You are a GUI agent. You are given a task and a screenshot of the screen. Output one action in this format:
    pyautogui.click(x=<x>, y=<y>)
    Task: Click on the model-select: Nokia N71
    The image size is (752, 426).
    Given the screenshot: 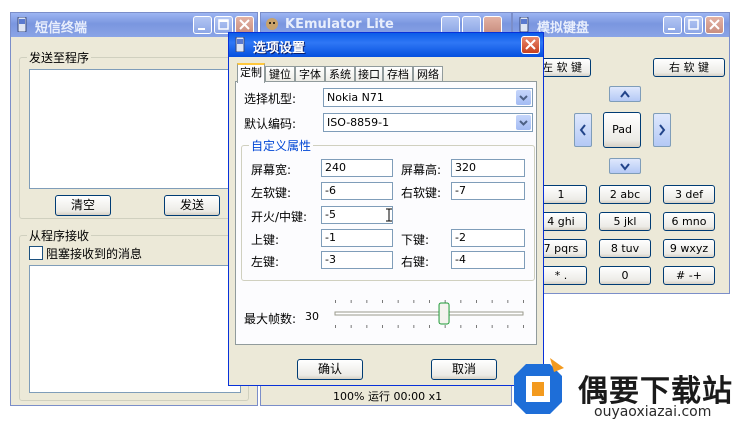 What is the action you would take?
    pyautogui.click(x=428, y=97)
    